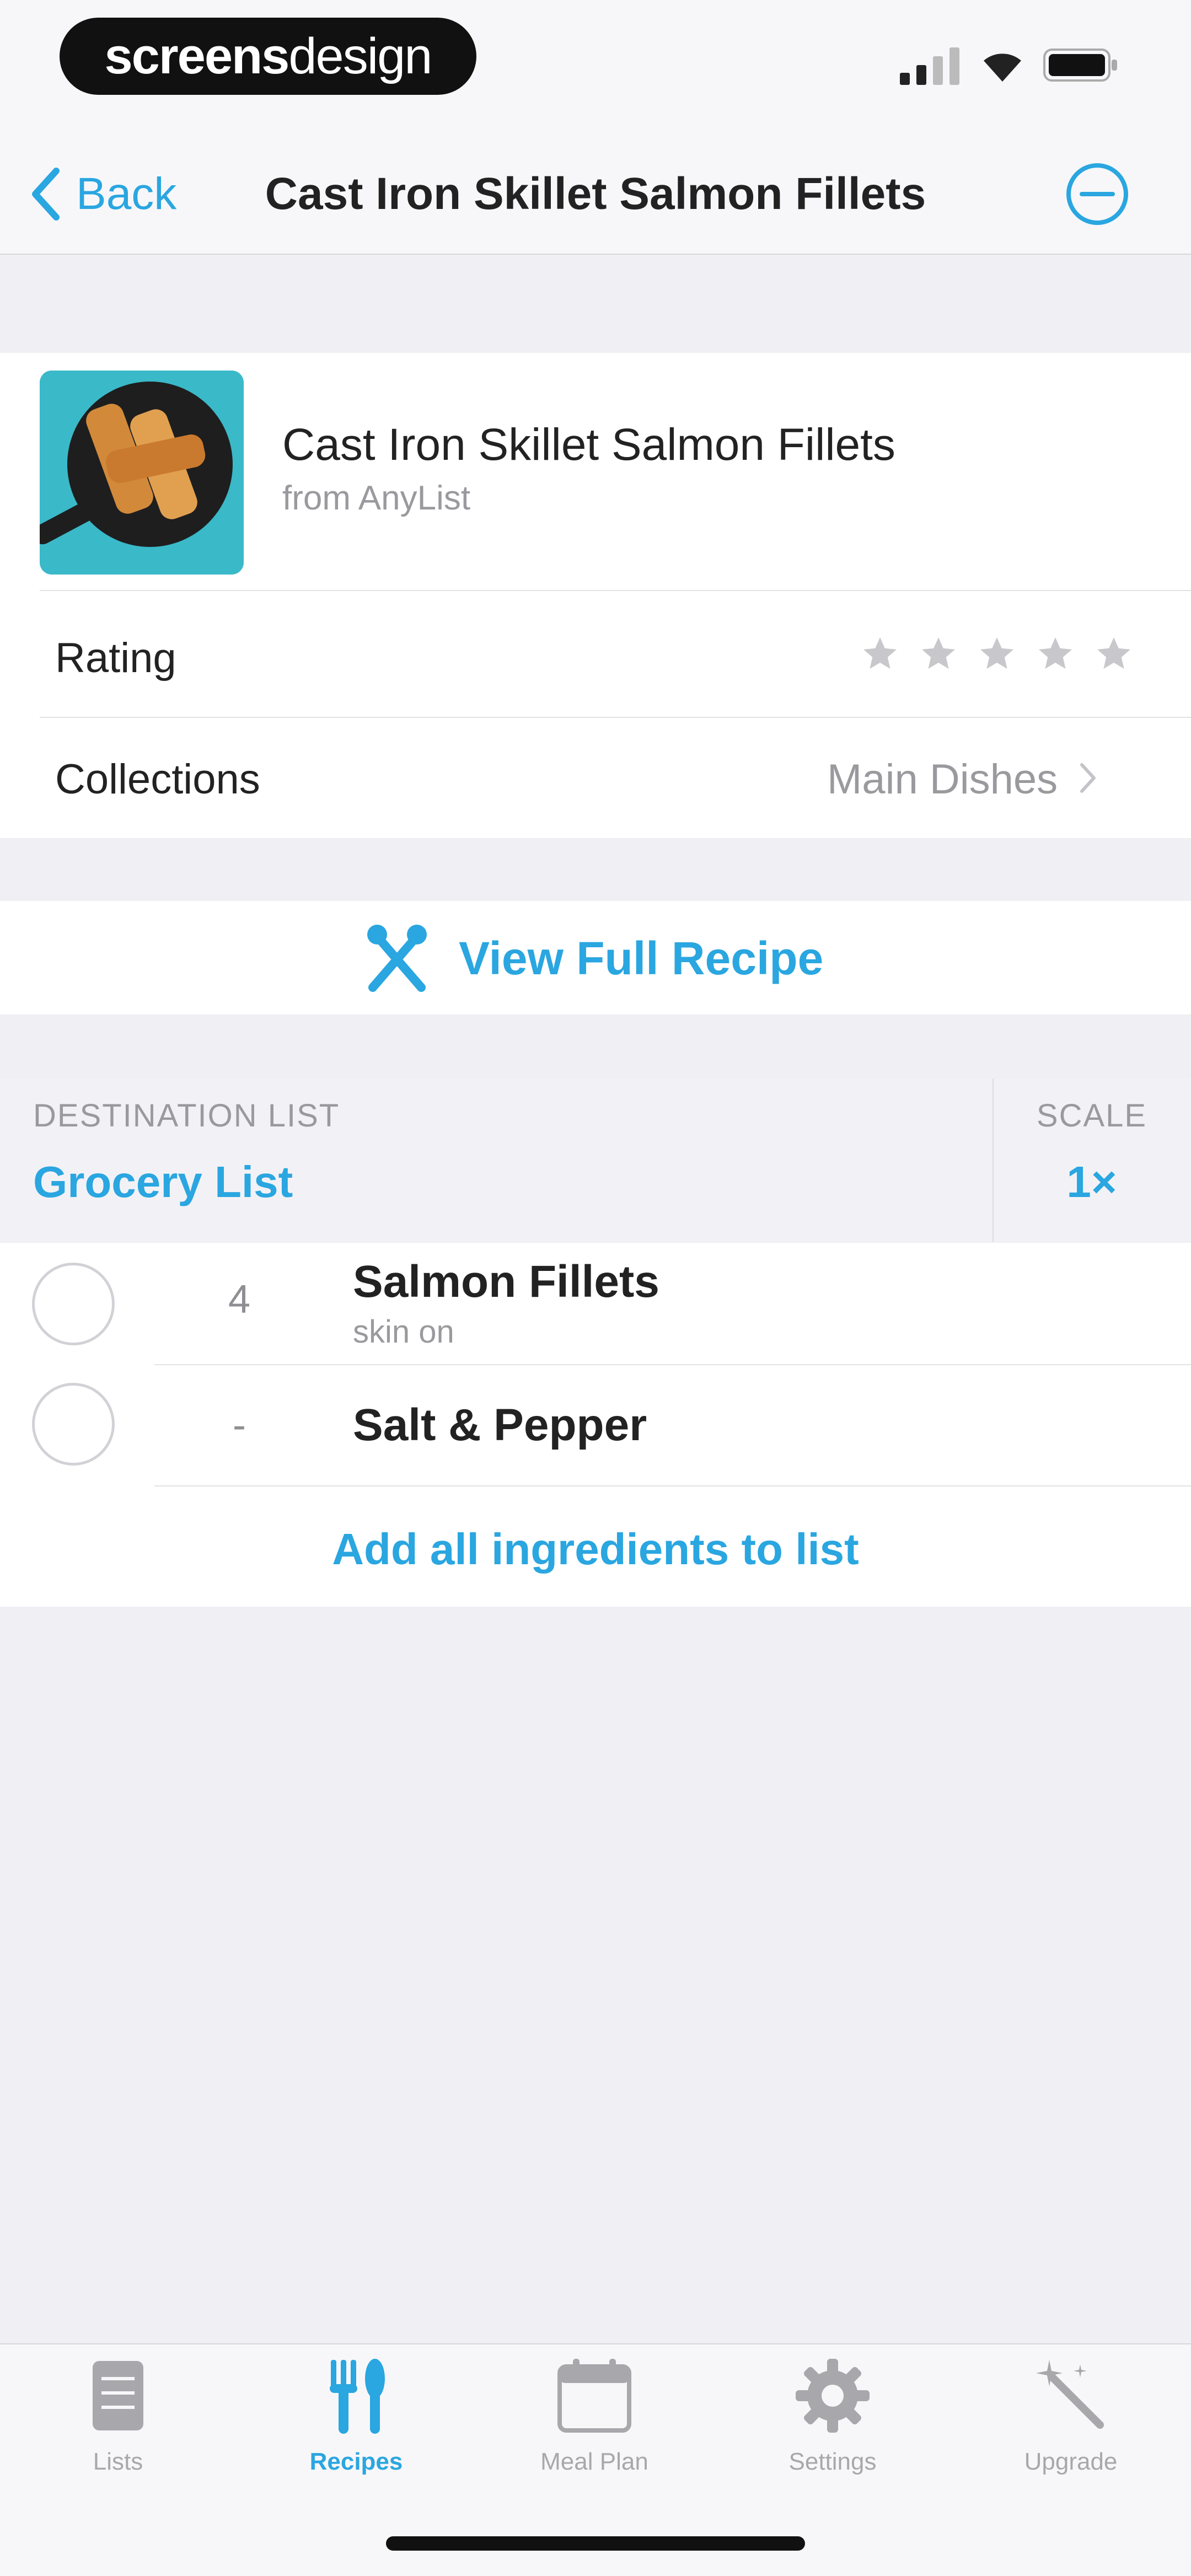 Image resolution: width=1191 pixels, height=2576 pixels. Describe the element at coordinates (506, 1282) in the screenshot. I see `ingredient-name: Salmon Fillets` at that location.